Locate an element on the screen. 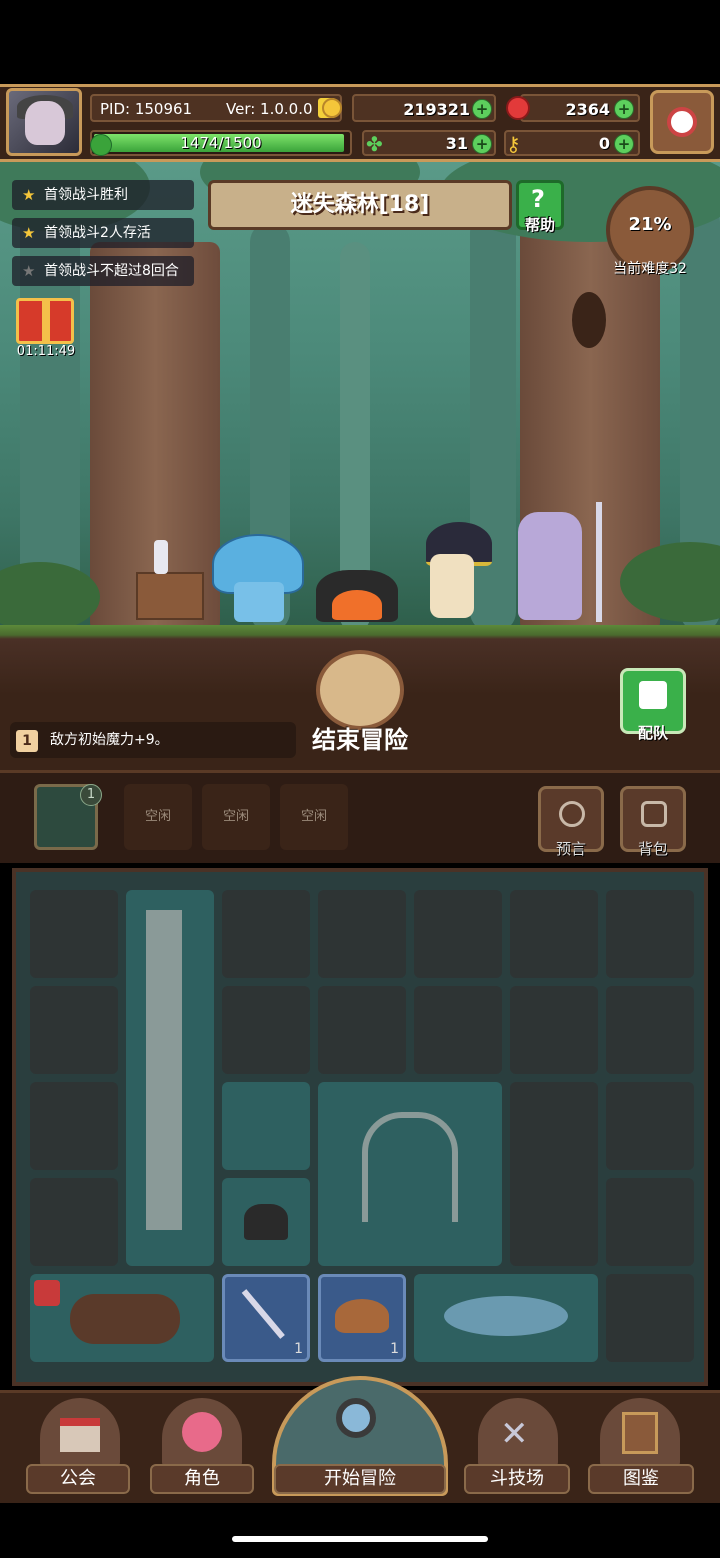 The height and width of the screenshot is (1558, 720). blue-mushroom-stem is located at coordinates (259, 602).